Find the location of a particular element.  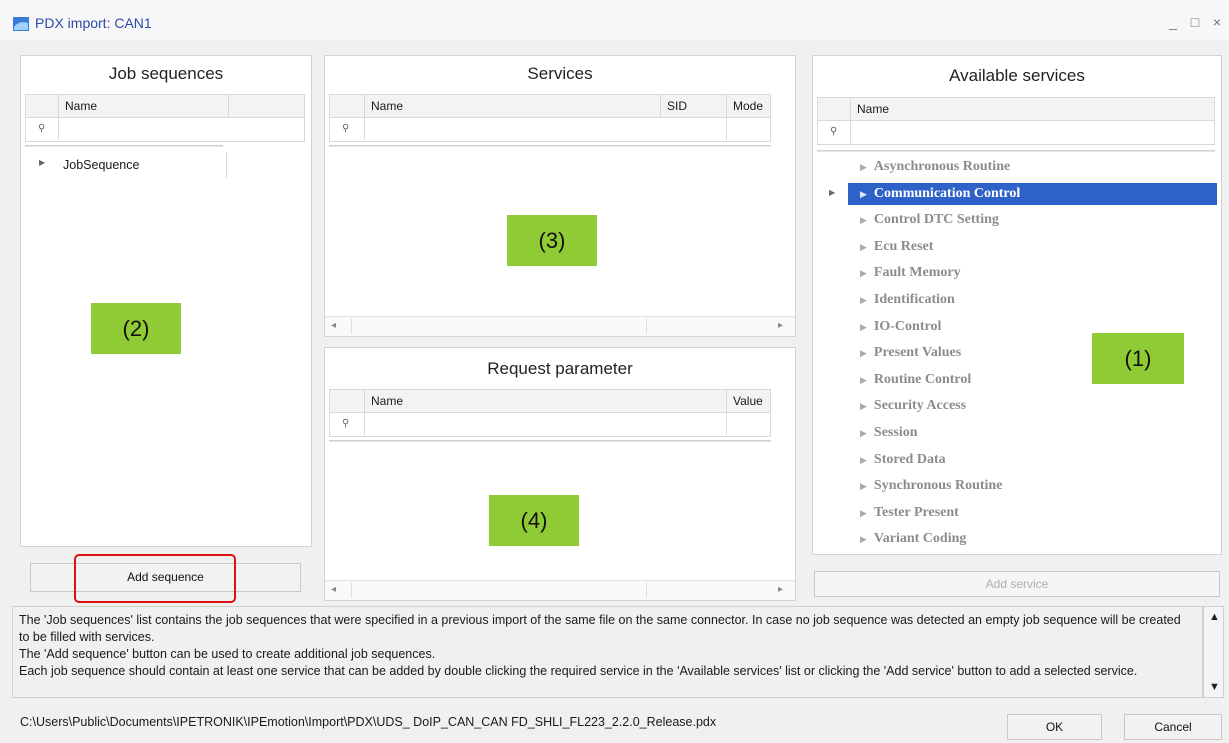

service-item: ▶ Asynchronous Routine is located at coordinates (1032, 167).